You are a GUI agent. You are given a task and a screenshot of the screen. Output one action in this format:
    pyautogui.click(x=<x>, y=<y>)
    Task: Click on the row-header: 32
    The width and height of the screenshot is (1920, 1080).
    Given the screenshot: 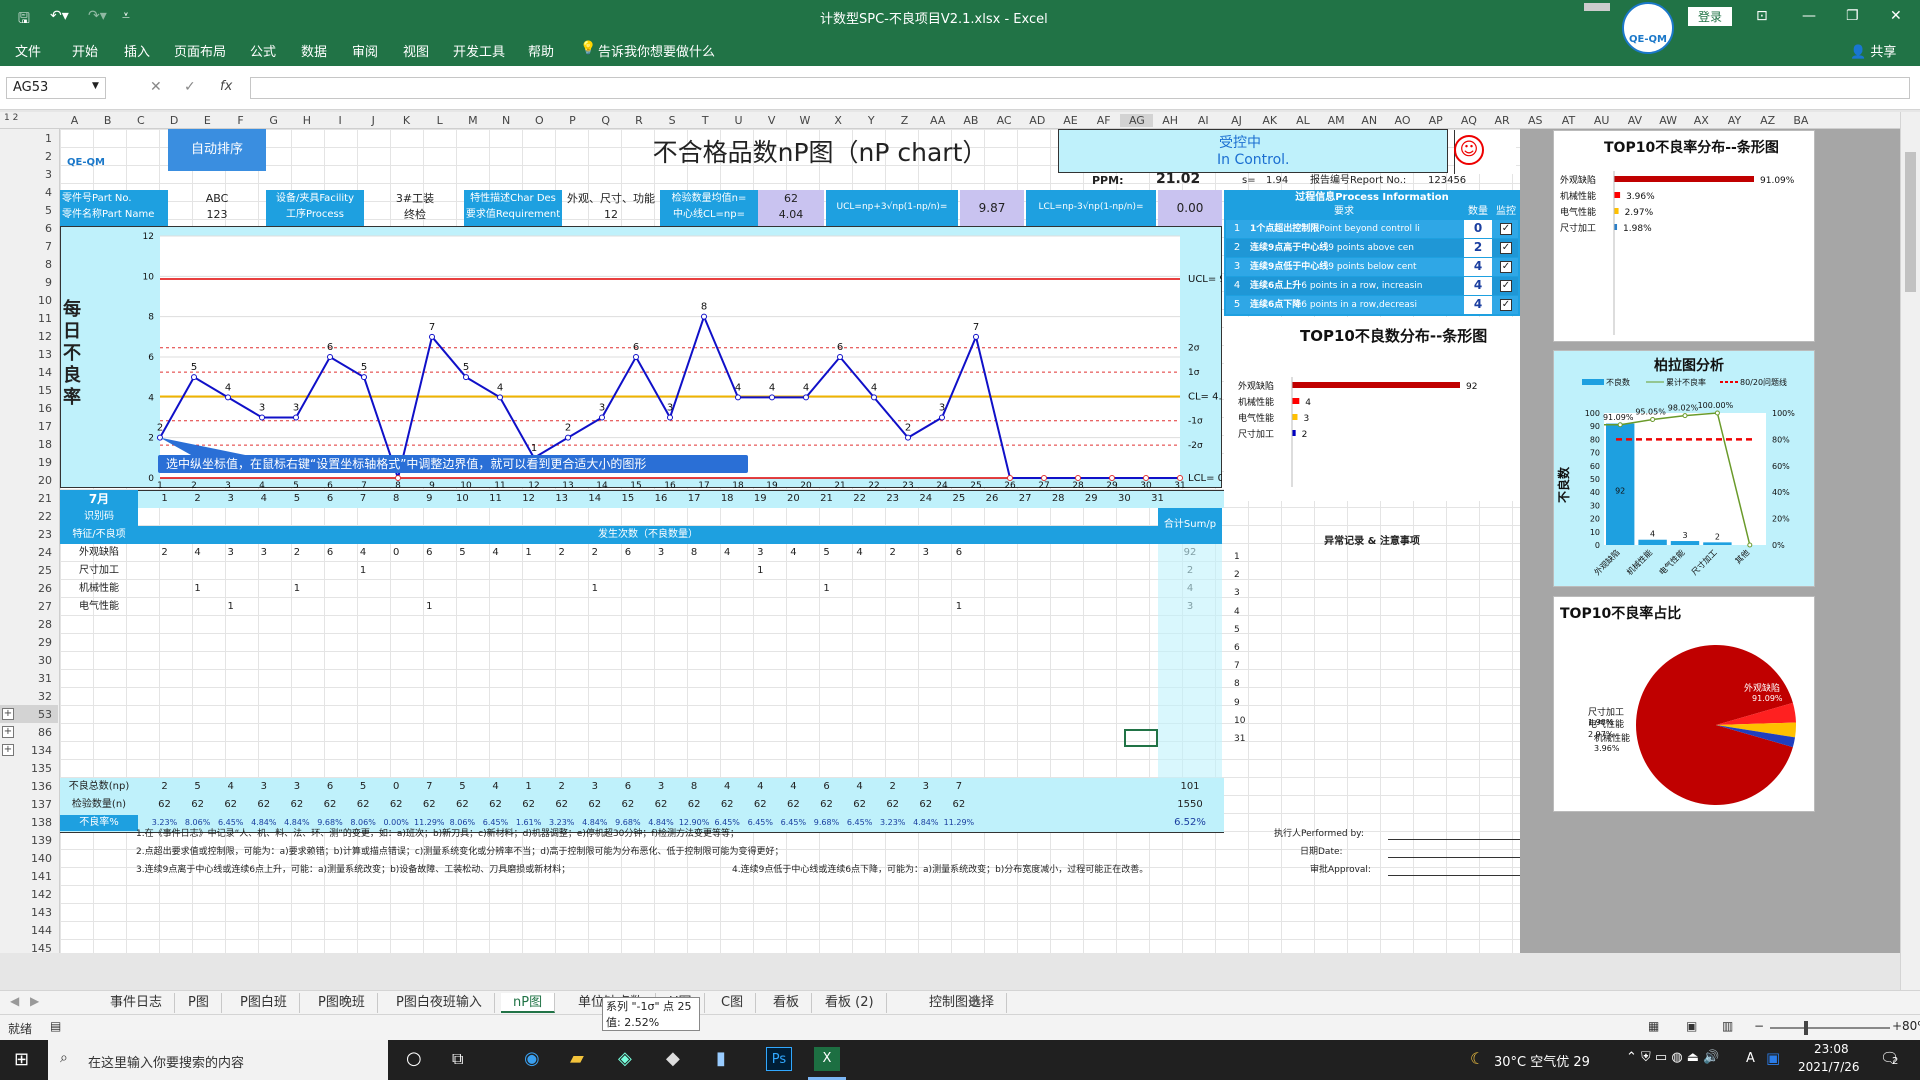 What is the action you would take?
    pyautogui.click(x=29, y=696)
    